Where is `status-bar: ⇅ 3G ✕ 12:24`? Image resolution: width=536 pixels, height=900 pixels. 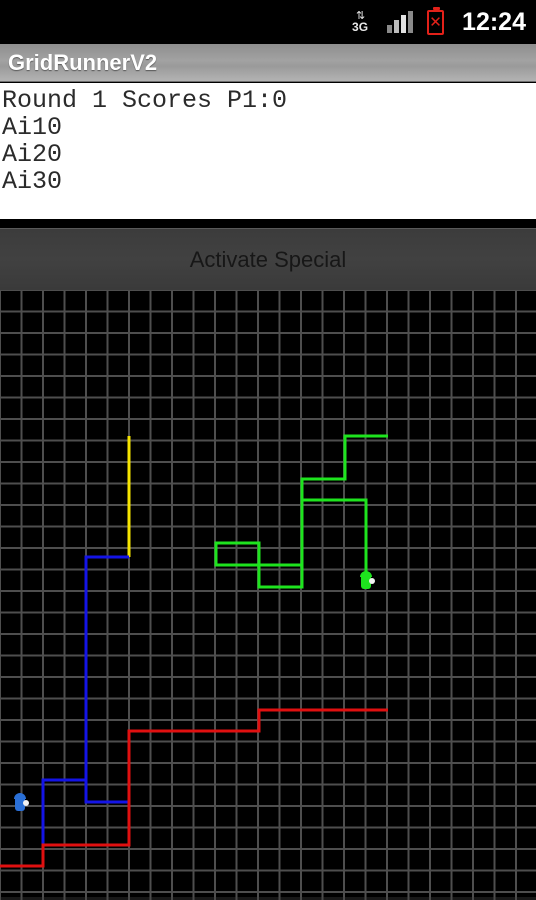
status-bar: ⇅ 3G ✕ 12:24 is located at coordinates (268, 22).